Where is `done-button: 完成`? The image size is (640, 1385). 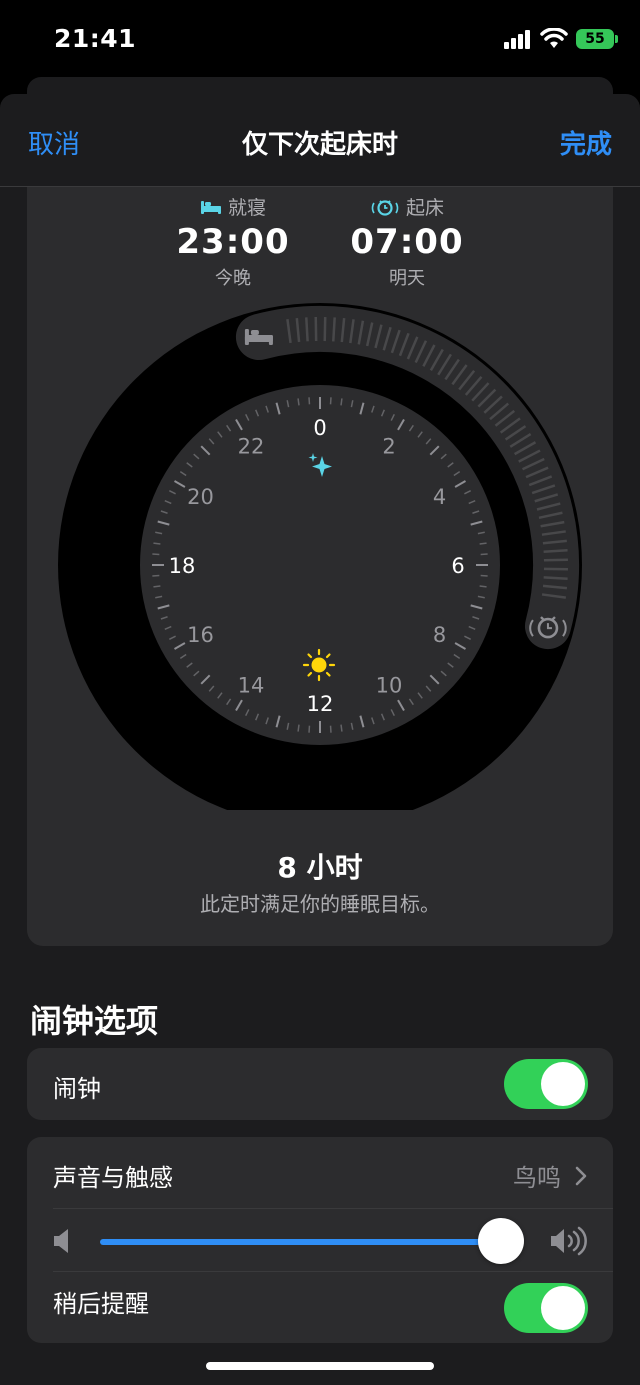
done-button: 完成 is located at coordinates (586, 142).